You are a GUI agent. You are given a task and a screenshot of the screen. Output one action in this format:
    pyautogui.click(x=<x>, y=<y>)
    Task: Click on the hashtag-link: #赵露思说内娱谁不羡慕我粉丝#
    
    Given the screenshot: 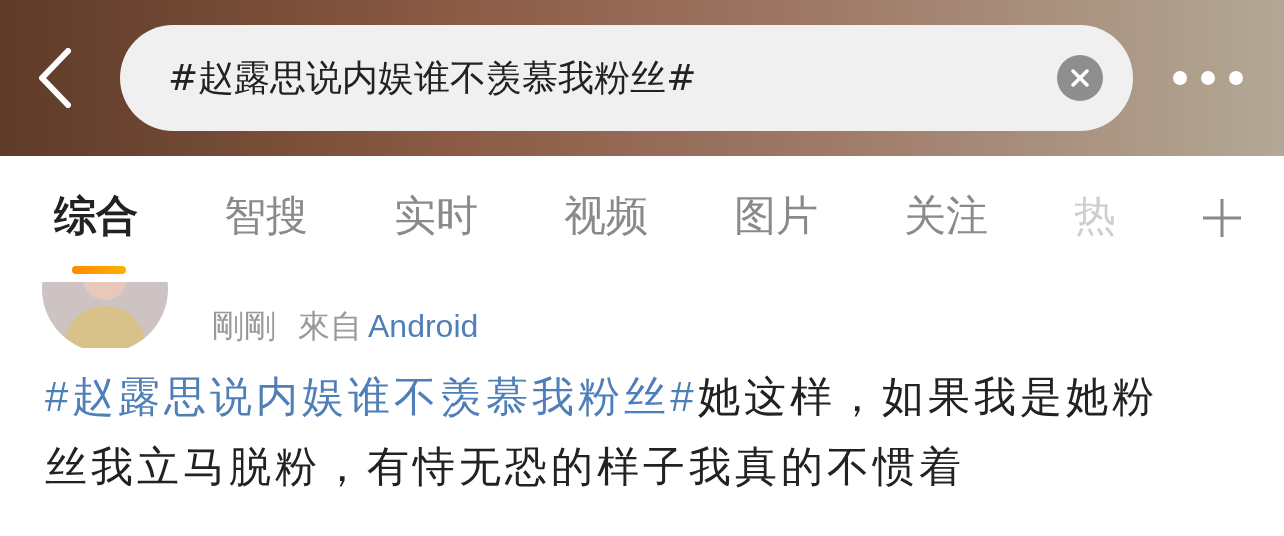 What is the action you would take?
    pyautogui.click(x=371, y=396)
    